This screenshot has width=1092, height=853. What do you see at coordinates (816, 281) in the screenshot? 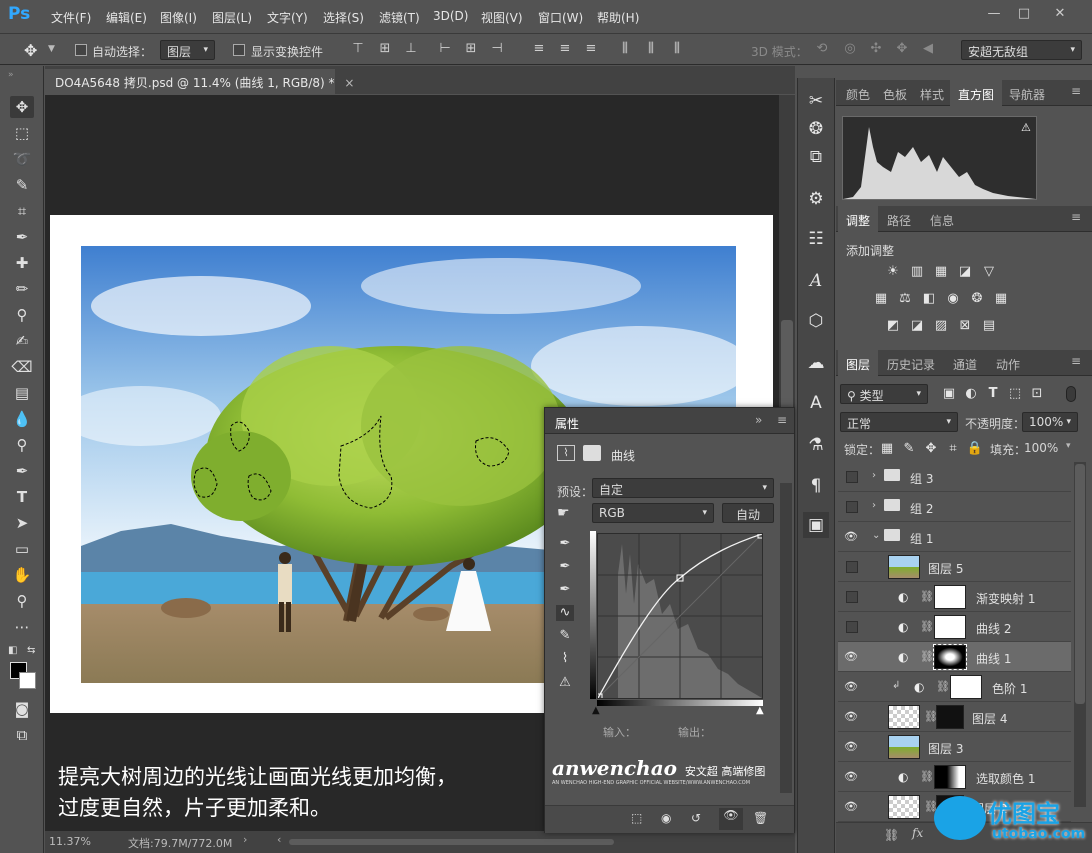
I see `character-icon: A` at bounding box center [816, 281].